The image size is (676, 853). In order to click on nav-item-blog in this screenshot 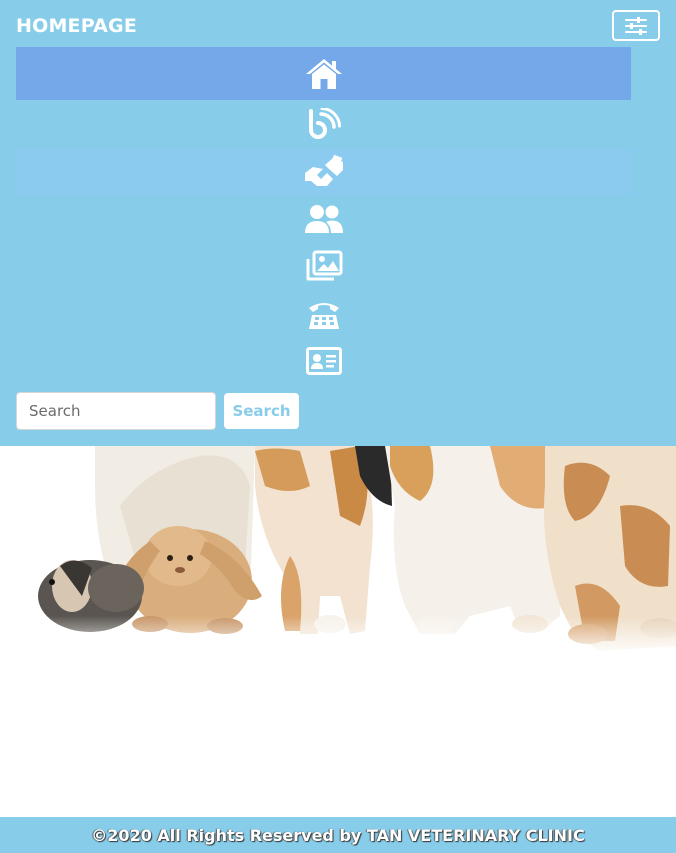, I will do `click(323, 124)`.